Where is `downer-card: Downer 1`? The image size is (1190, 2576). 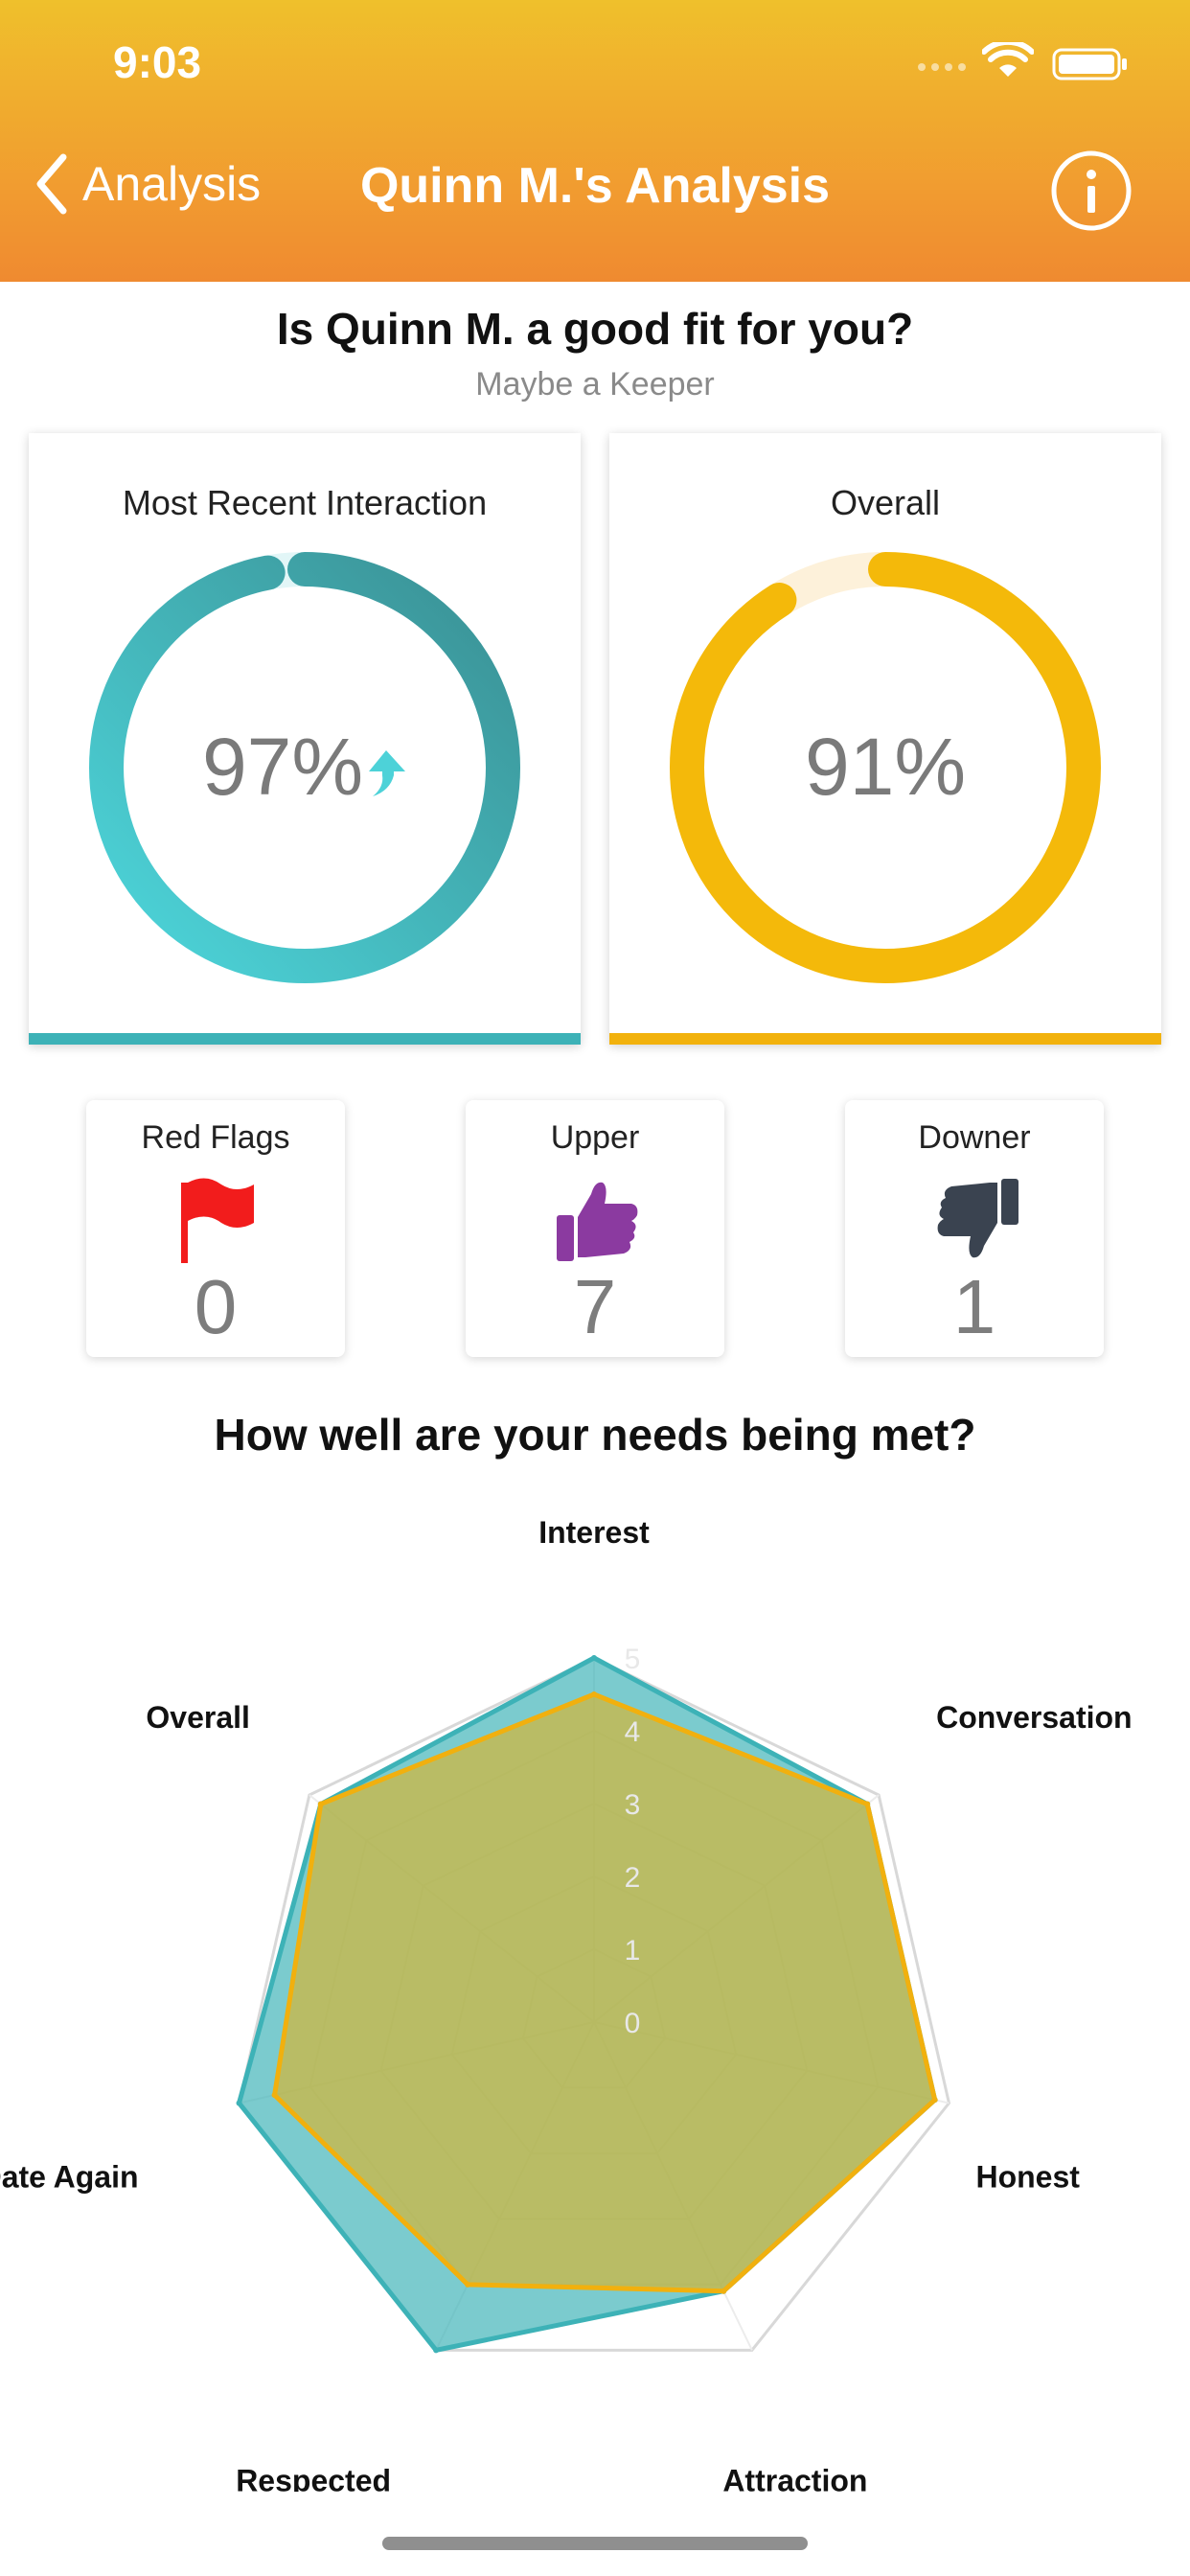
downer-card: Downer 1 is located at coordinates (975, 1228).